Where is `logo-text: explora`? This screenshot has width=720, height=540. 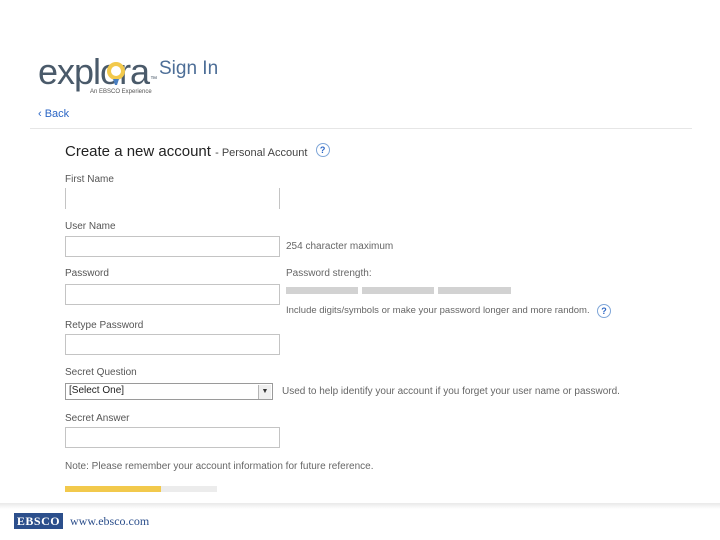
logo-text: explora is located at coordinates (94, 71).